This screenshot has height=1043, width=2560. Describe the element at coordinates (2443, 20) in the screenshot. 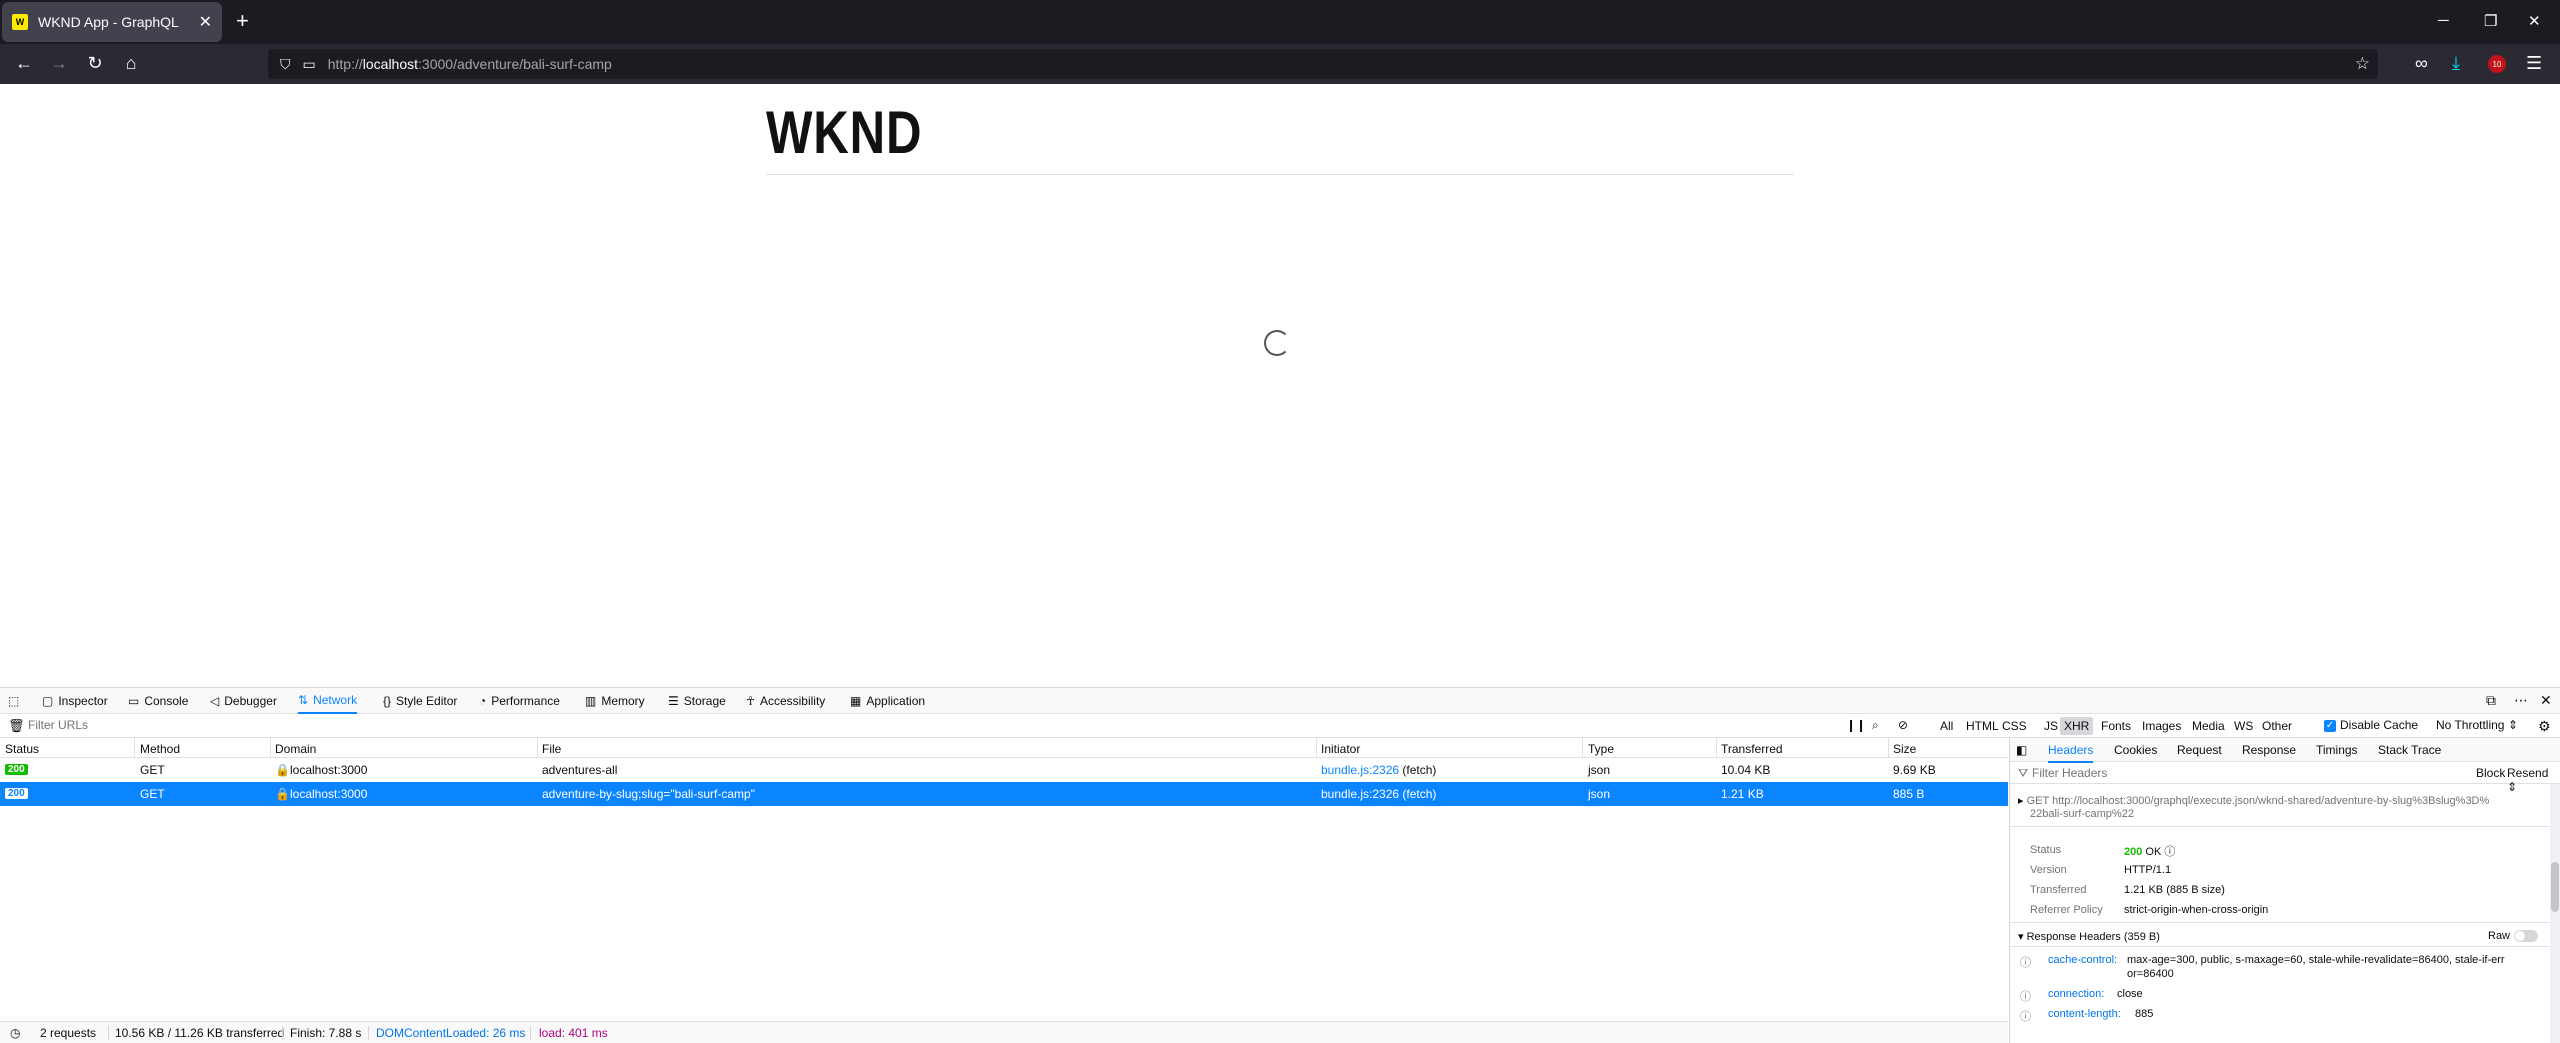

I see `minimize-icon: ─` at that location.